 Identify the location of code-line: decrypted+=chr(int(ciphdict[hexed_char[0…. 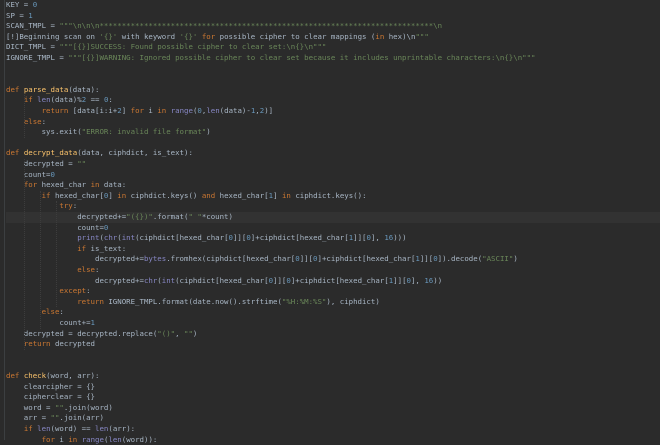
(333, 281).